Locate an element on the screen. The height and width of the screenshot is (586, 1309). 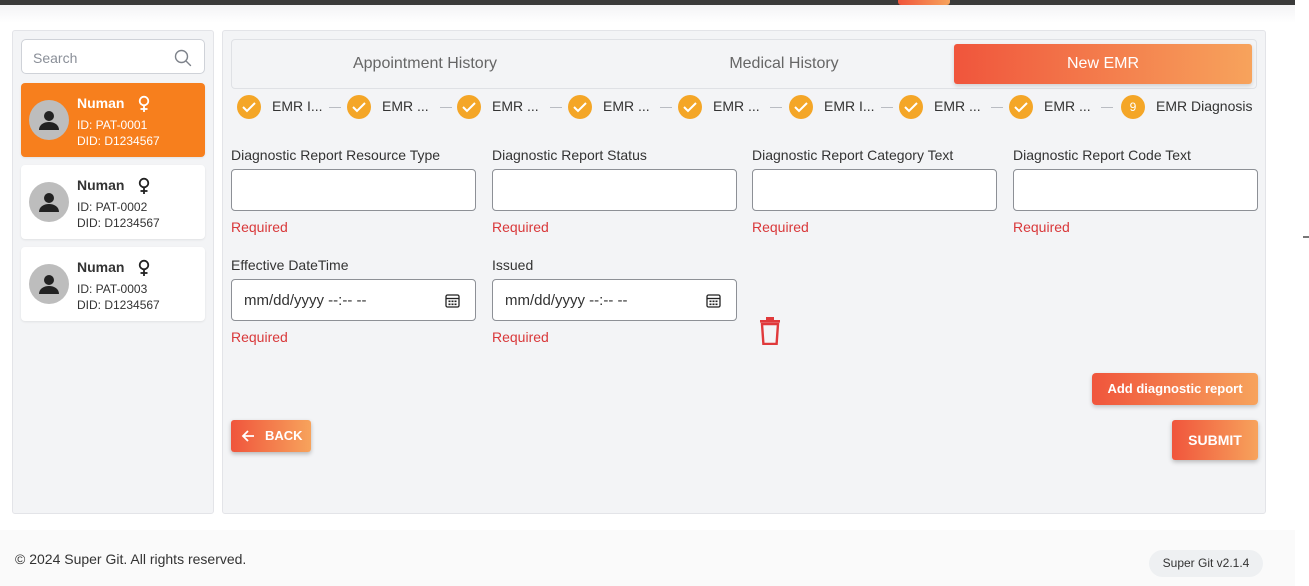
resource-type-input is located at coordinates (353, 190).